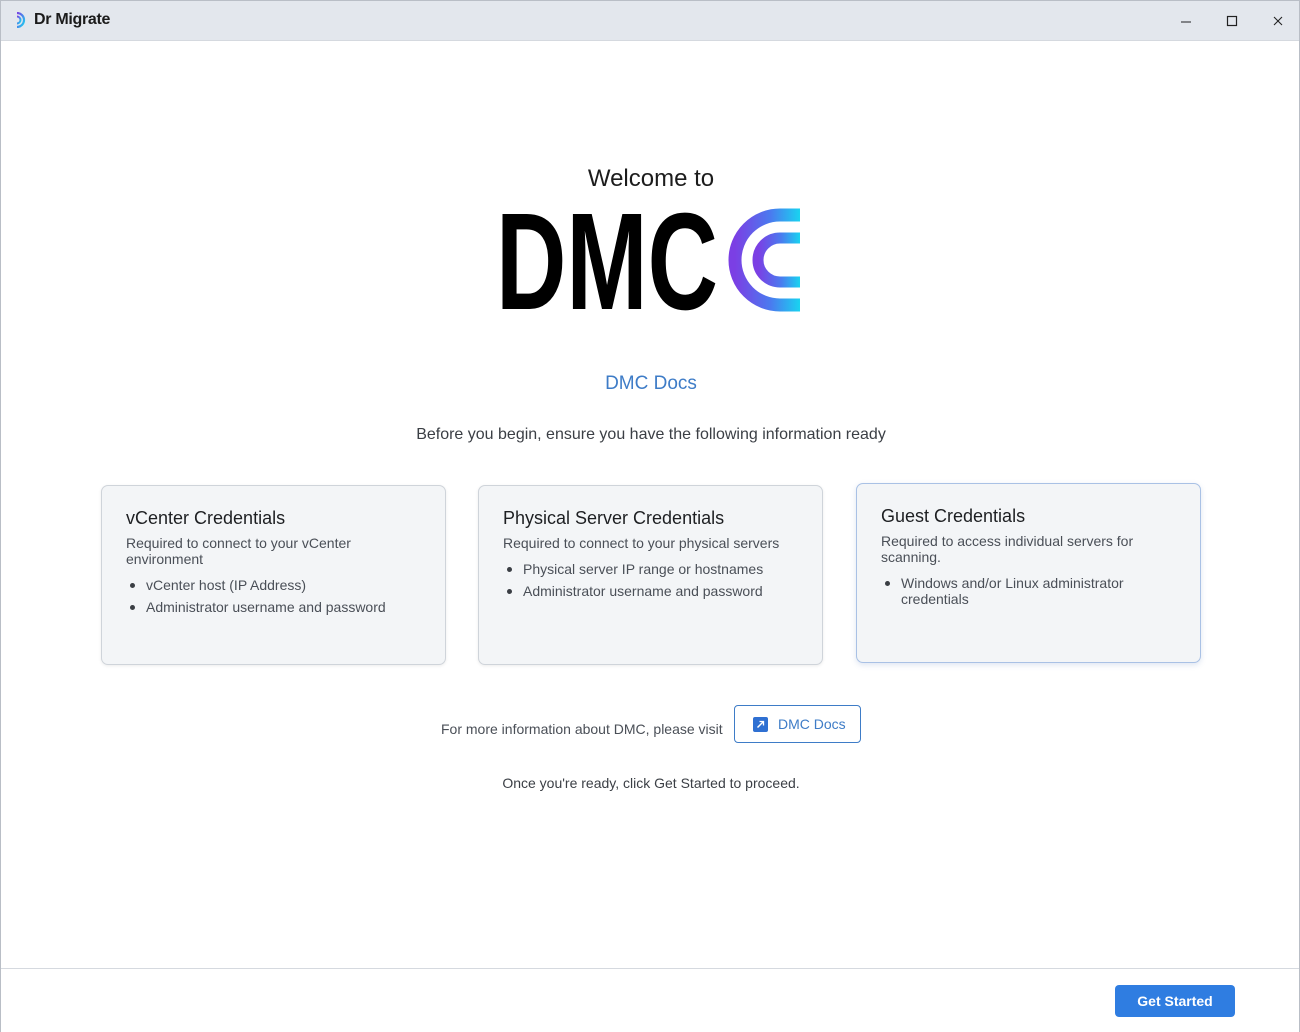 The width and height of the screenshot is (1300, 1032). I want to click on dmc-docs-link: DMC Docs, so click(650, 384).